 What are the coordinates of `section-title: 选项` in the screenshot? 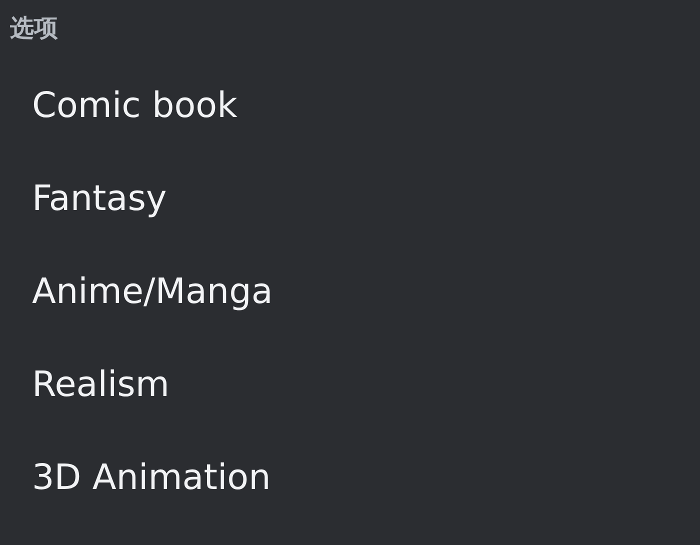 It's located at (34, 28).